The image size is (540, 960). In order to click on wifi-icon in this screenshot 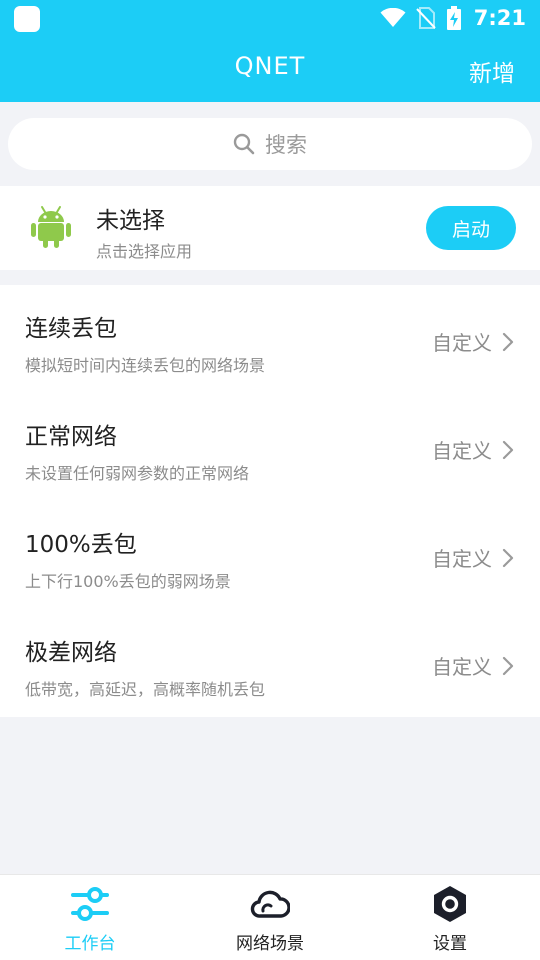, I will do `click(393, 17)`.